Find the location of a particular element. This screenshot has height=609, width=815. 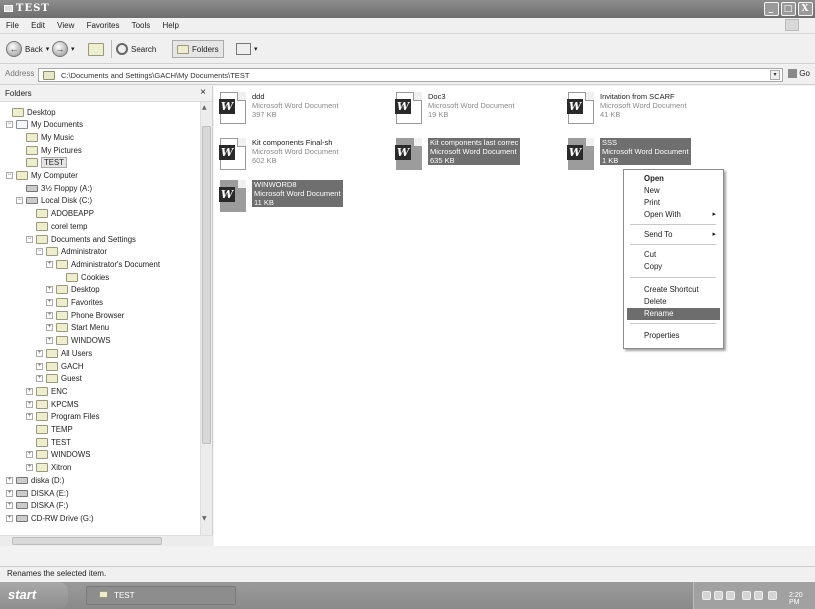

menu-help: Help is located at coordinates (171, 25).